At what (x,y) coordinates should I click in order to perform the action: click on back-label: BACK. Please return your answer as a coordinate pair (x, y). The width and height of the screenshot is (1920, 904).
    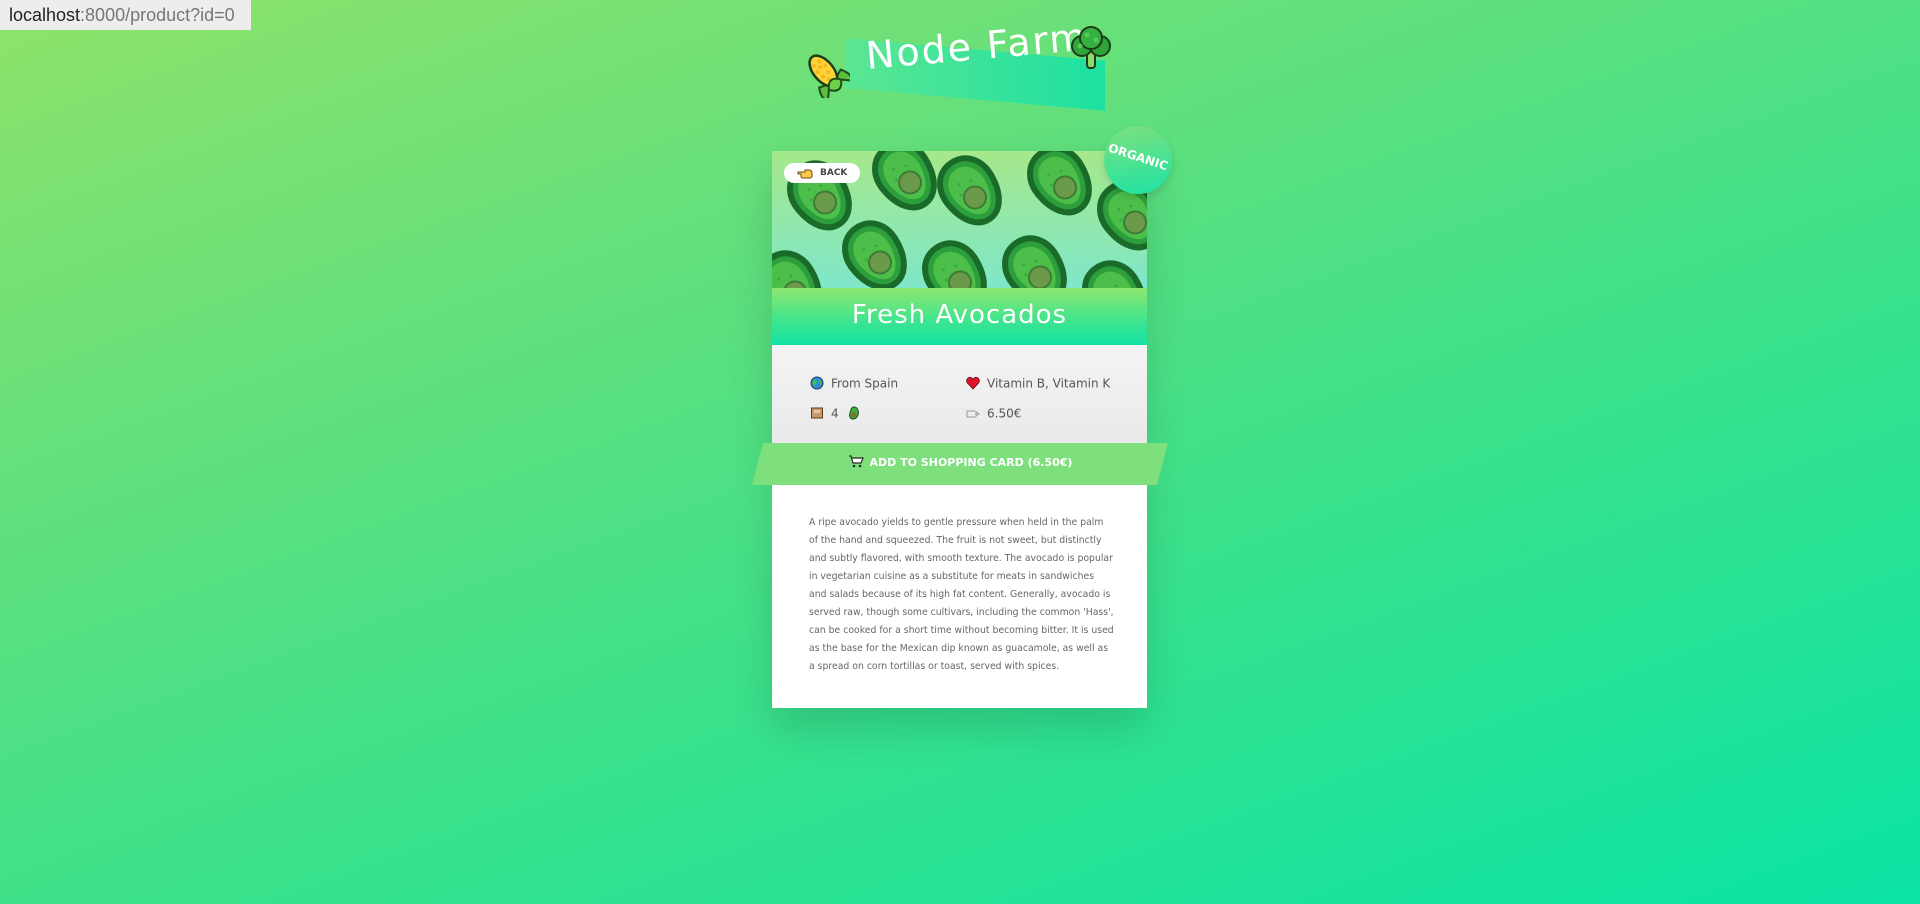
    Looking at the image, I should click on (834, 173).